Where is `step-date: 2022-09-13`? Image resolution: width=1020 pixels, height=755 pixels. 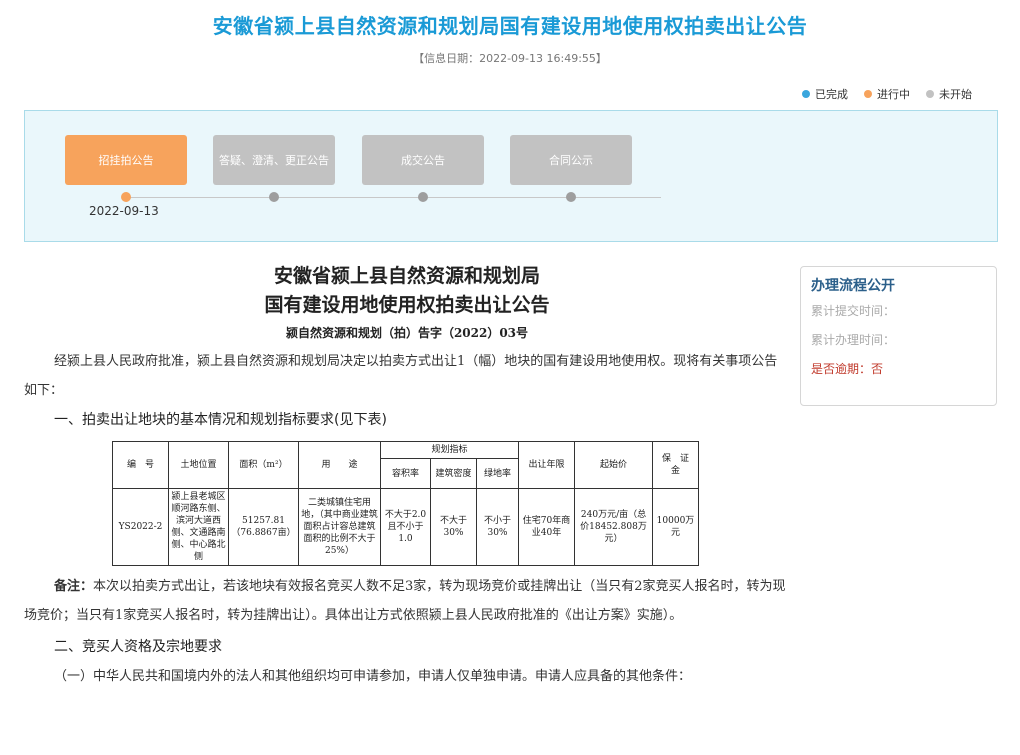 step-date: 2022-09-13 is located at coordinates (124, 211).